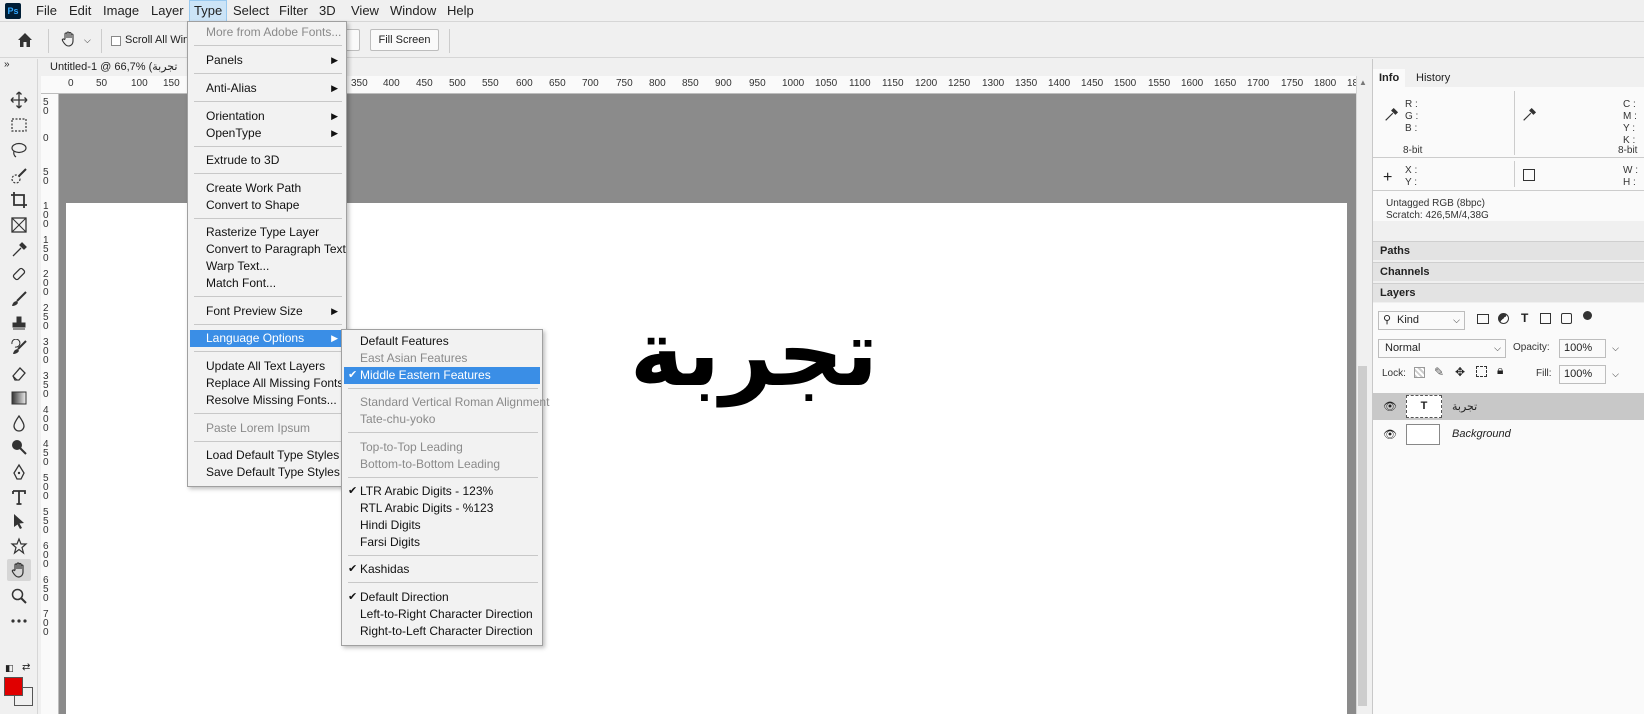 This screenshot has width=1644, height=714. What do you see at coordinates (167, 11) in the screenshot?
I see `menu-layer: Layer` at bounding box center [167, 11].